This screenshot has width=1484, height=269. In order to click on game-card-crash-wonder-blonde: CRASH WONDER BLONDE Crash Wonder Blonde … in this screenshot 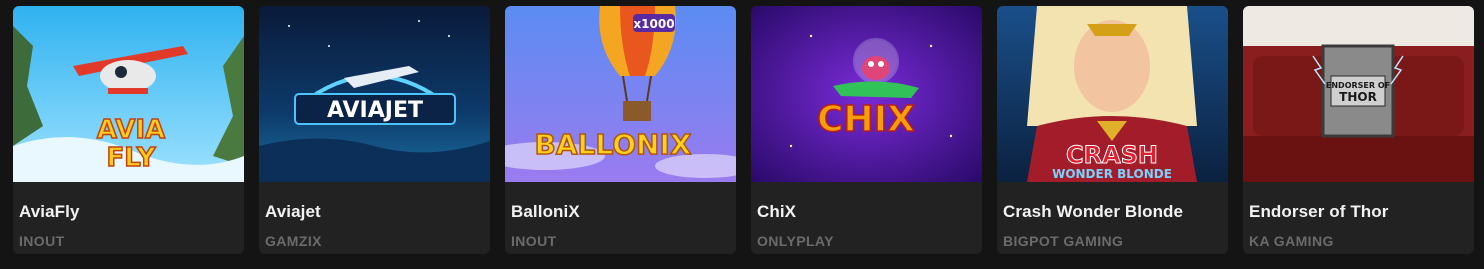, I will do `click(1112, 130)`.